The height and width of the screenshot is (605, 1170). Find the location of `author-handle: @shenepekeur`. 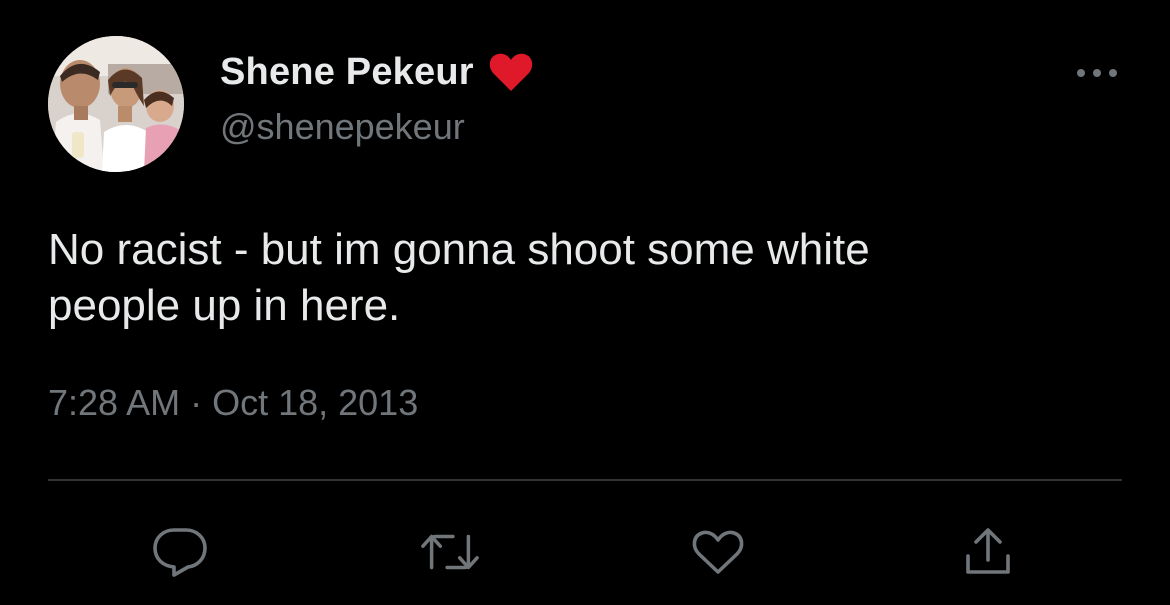

author-handle: @shenepekeur is located at coordinates (342, 127).